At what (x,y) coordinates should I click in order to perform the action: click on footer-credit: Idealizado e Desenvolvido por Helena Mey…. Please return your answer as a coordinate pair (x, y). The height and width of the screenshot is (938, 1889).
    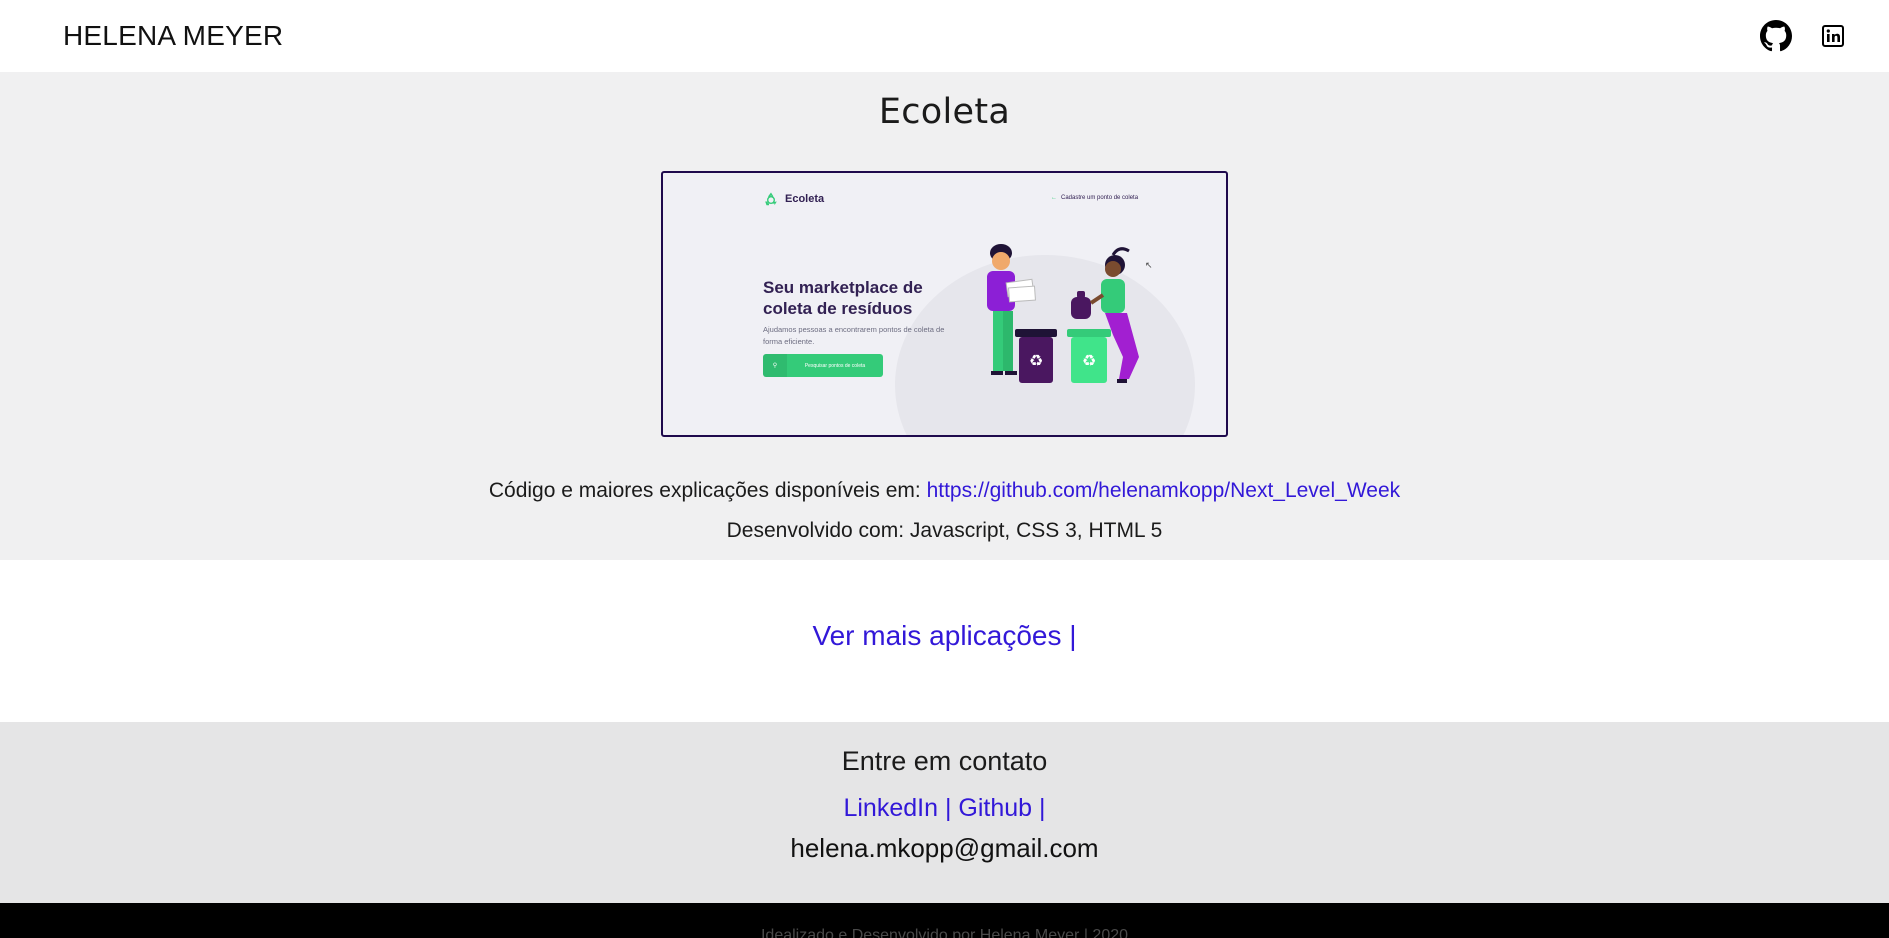
    Looking at the image, I should click on (944, 932).